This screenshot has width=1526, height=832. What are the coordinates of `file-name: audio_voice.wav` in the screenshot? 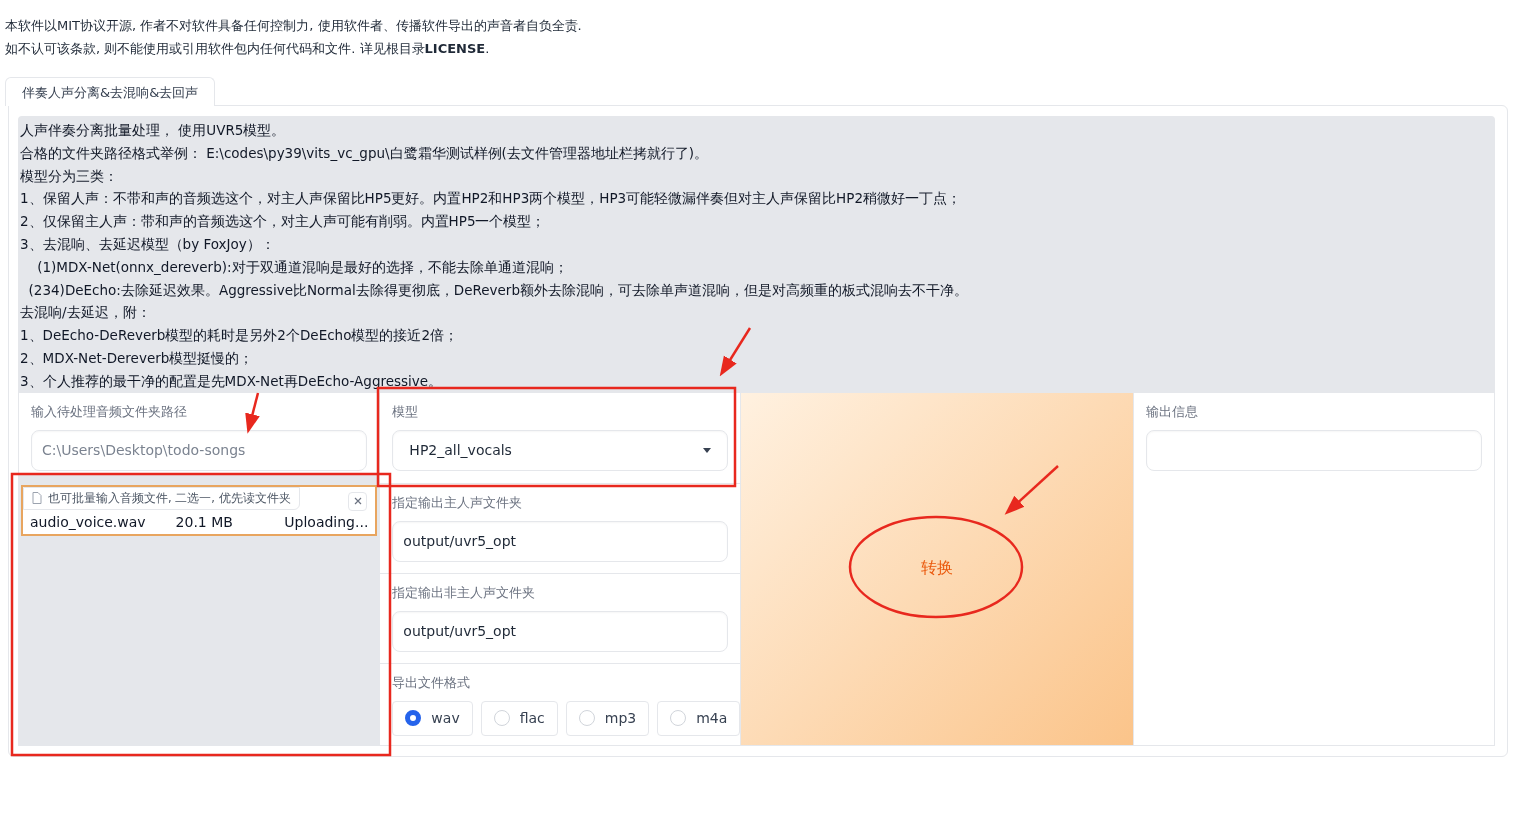 It's located at (88, 521).